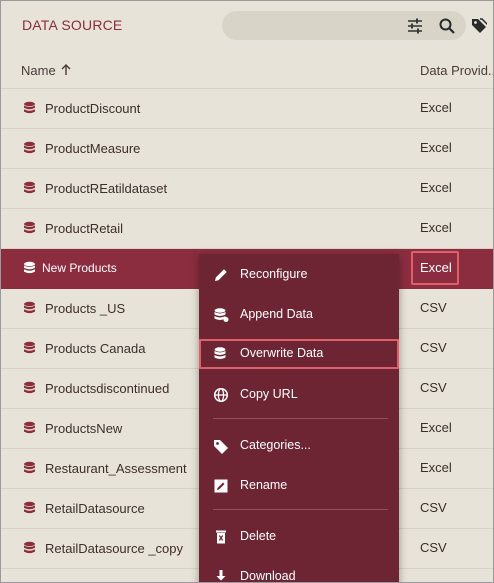 The image size is (494, 583). I want to click on menu-item-download: Download, so click(299, 572).